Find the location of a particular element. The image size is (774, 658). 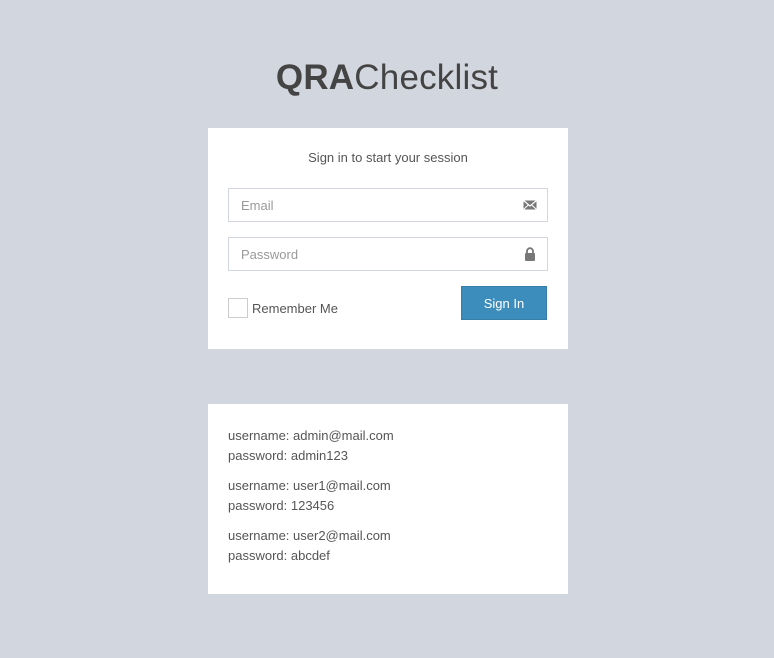

login-box-message: Sign in to start your session is located at coordinates (388, 157).